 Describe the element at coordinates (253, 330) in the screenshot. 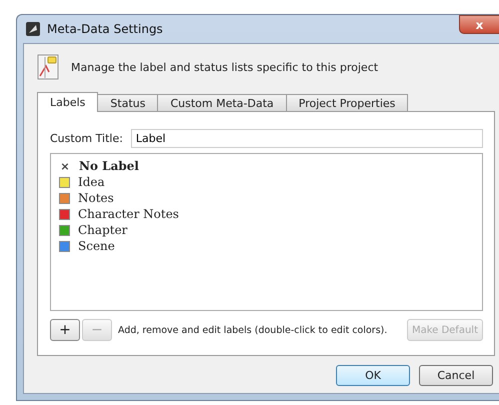

I see `hint-text: Add, remove and edit labels (double-click to edit colors).` at that location.